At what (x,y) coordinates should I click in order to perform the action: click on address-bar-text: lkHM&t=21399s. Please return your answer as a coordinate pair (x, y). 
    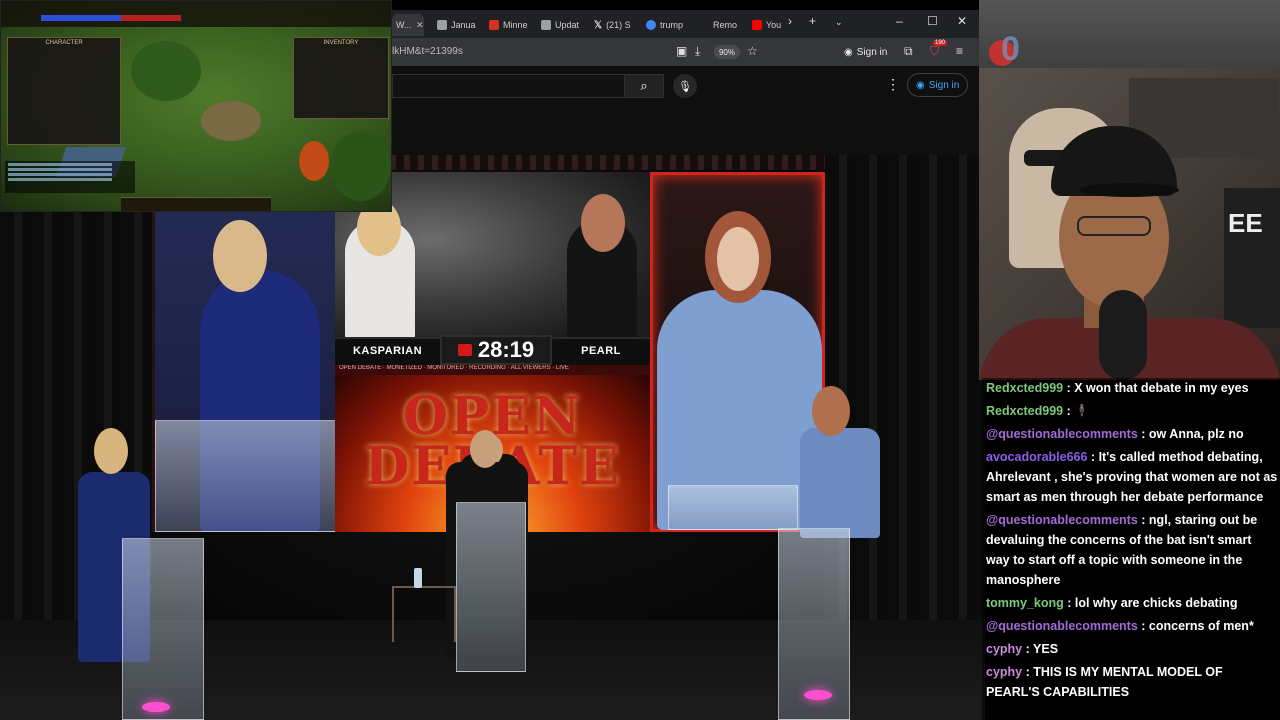
    Looking at the image, I should click on (427, 51).